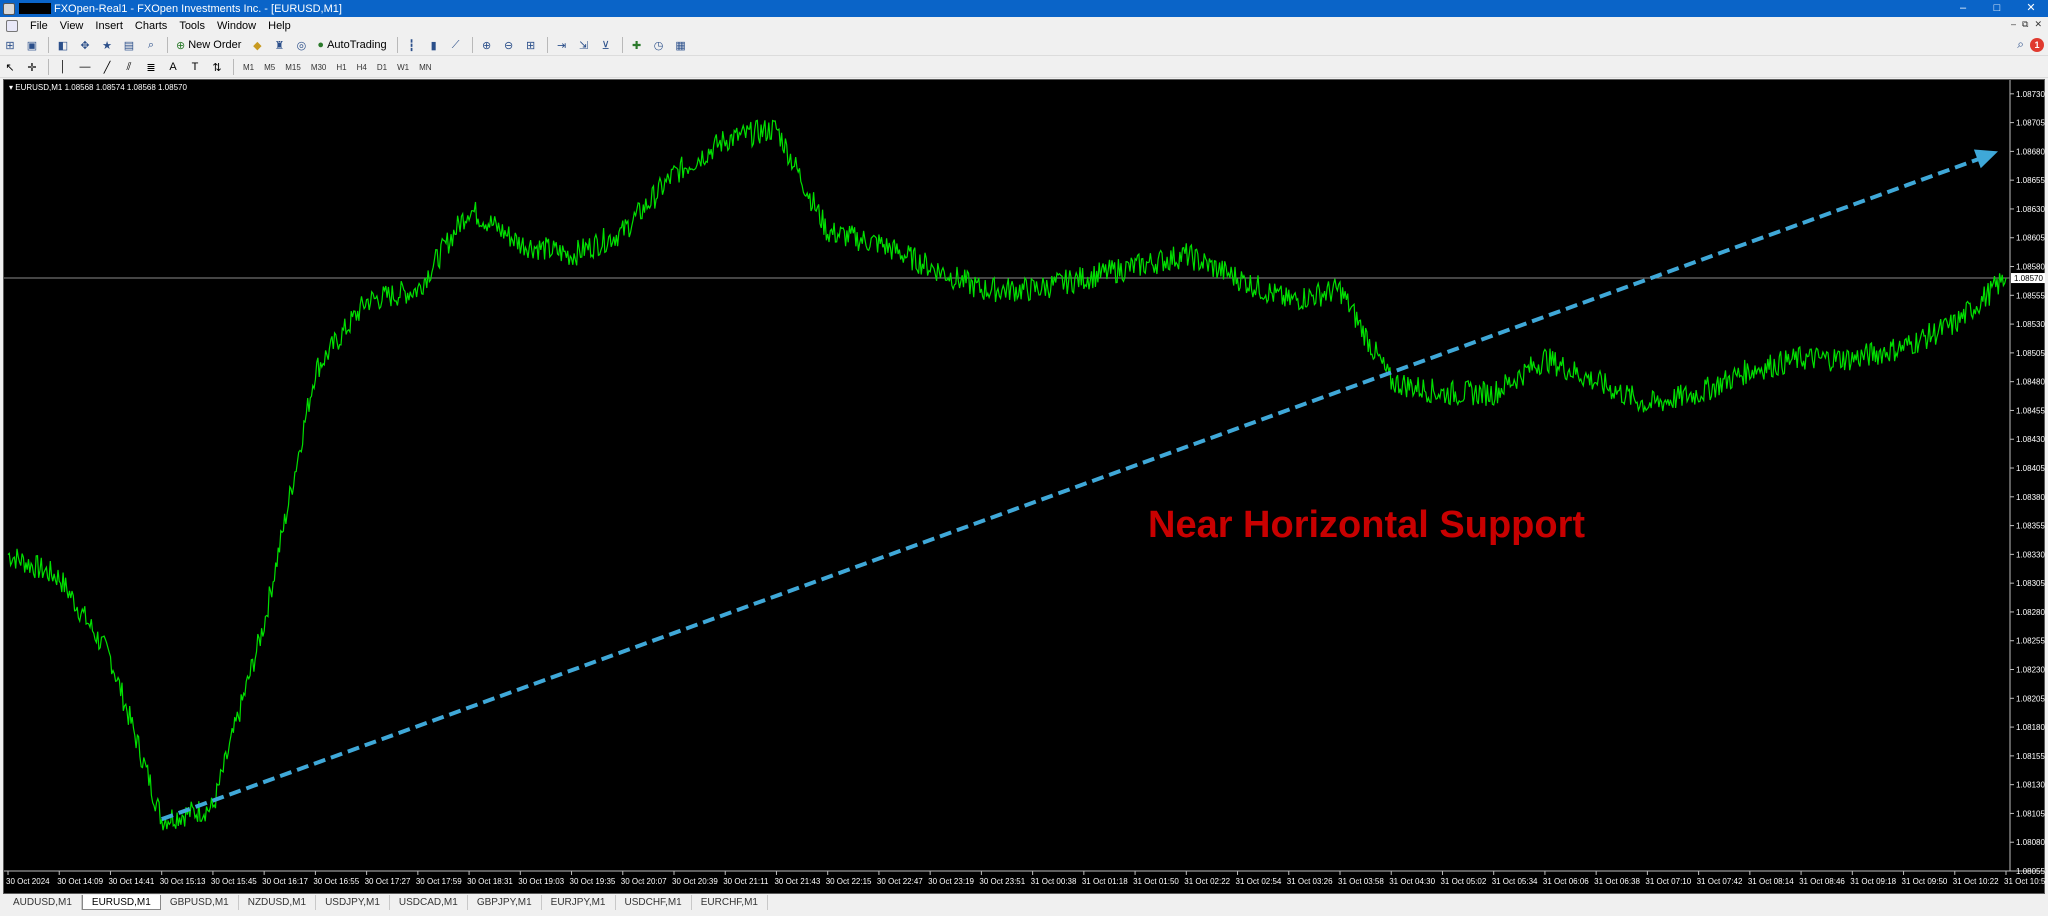  I want to click on timeframe-h4: H4, so click(362, 67).